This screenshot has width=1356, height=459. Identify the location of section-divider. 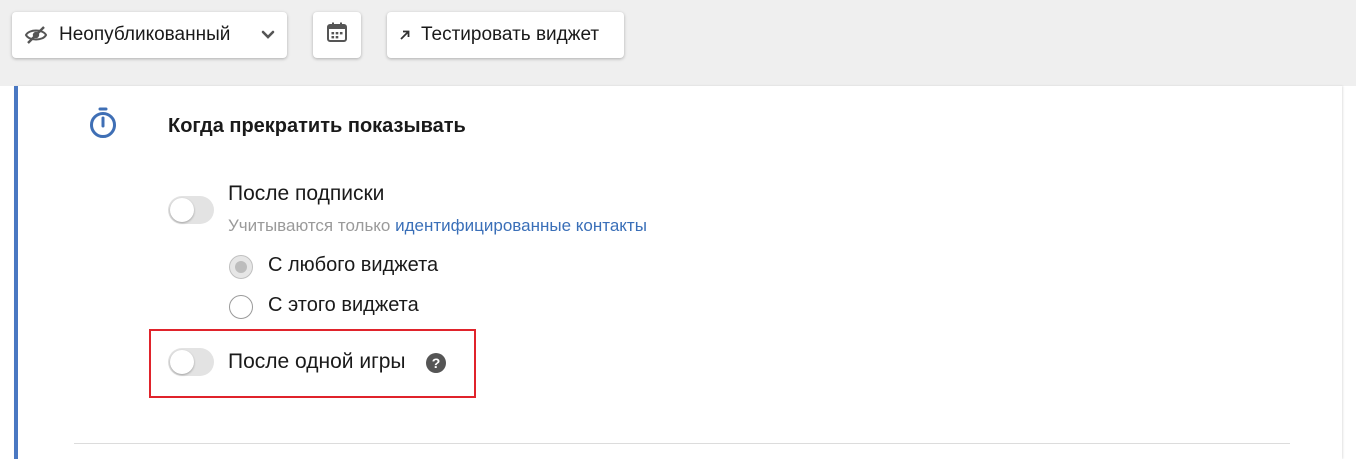
(682, 443).